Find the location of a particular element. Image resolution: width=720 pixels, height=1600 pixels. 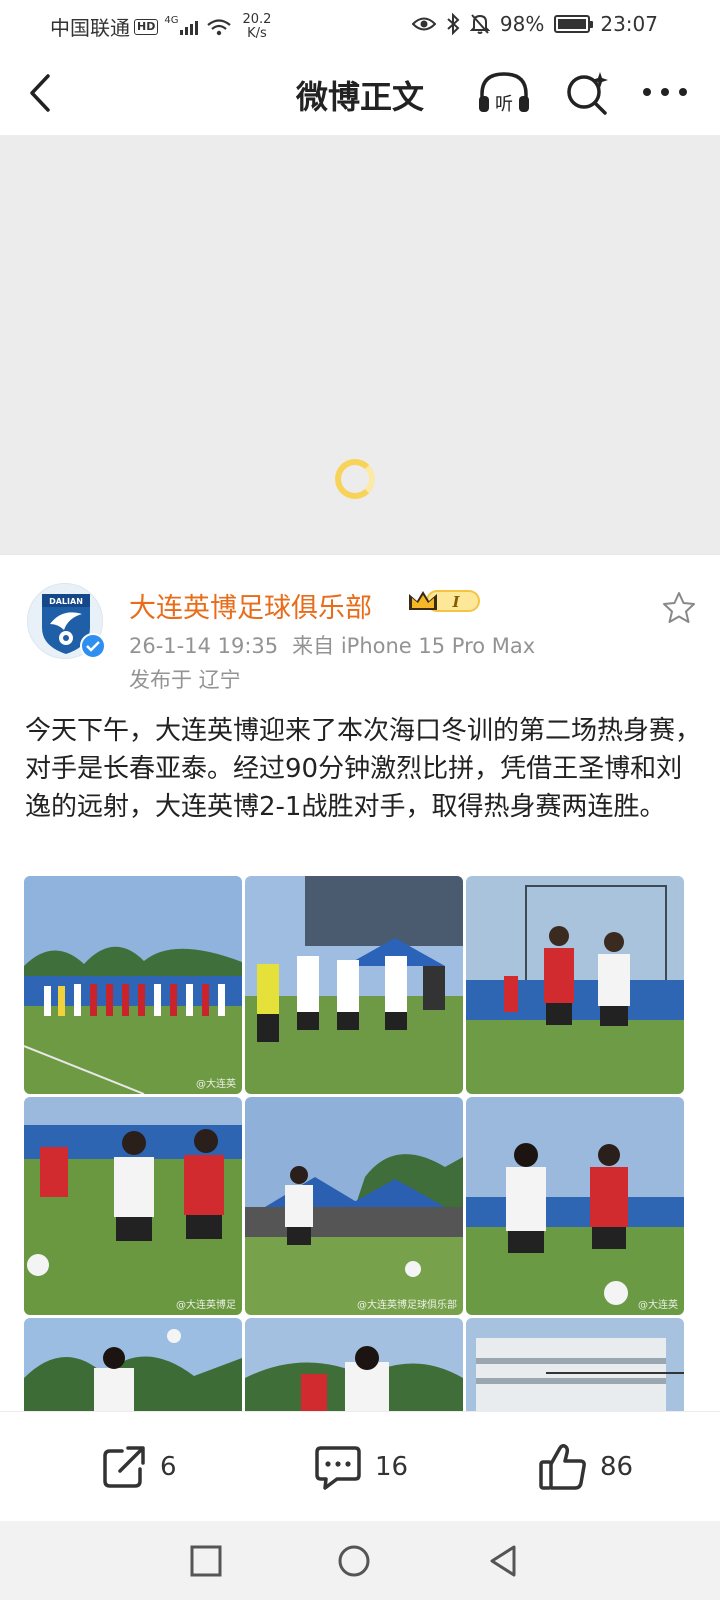

thumbs-up-icon is located at coordinates (562, 1466).